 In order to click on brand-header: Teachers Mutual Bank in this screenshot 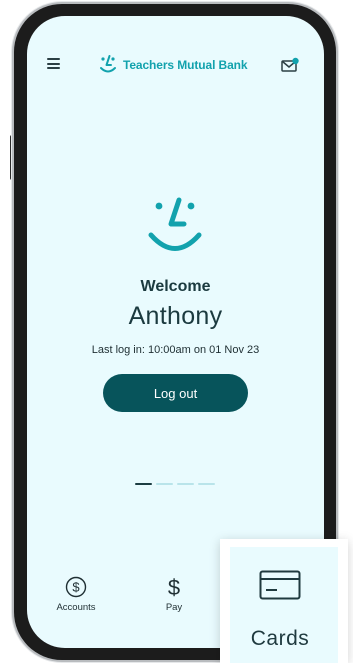, I will do `click(172, 65)`.